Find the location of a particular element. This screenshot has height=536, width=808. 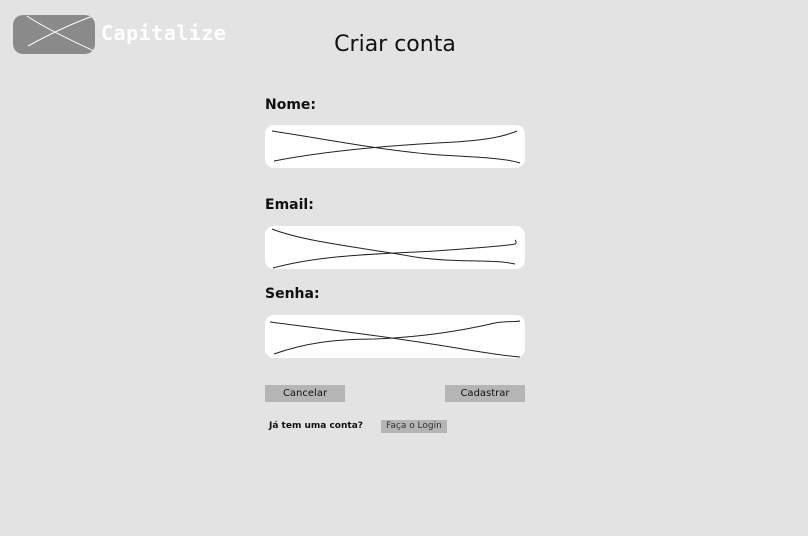

name-input is located at coordinates (395, 146).